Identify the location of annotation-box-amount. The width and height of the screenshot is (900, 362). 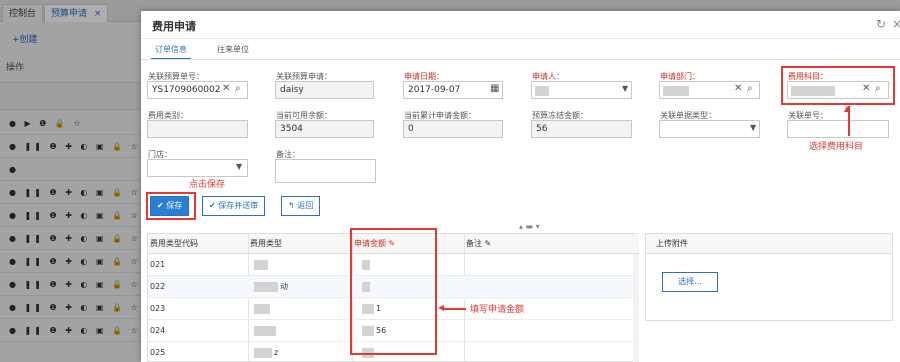
(393, 291).